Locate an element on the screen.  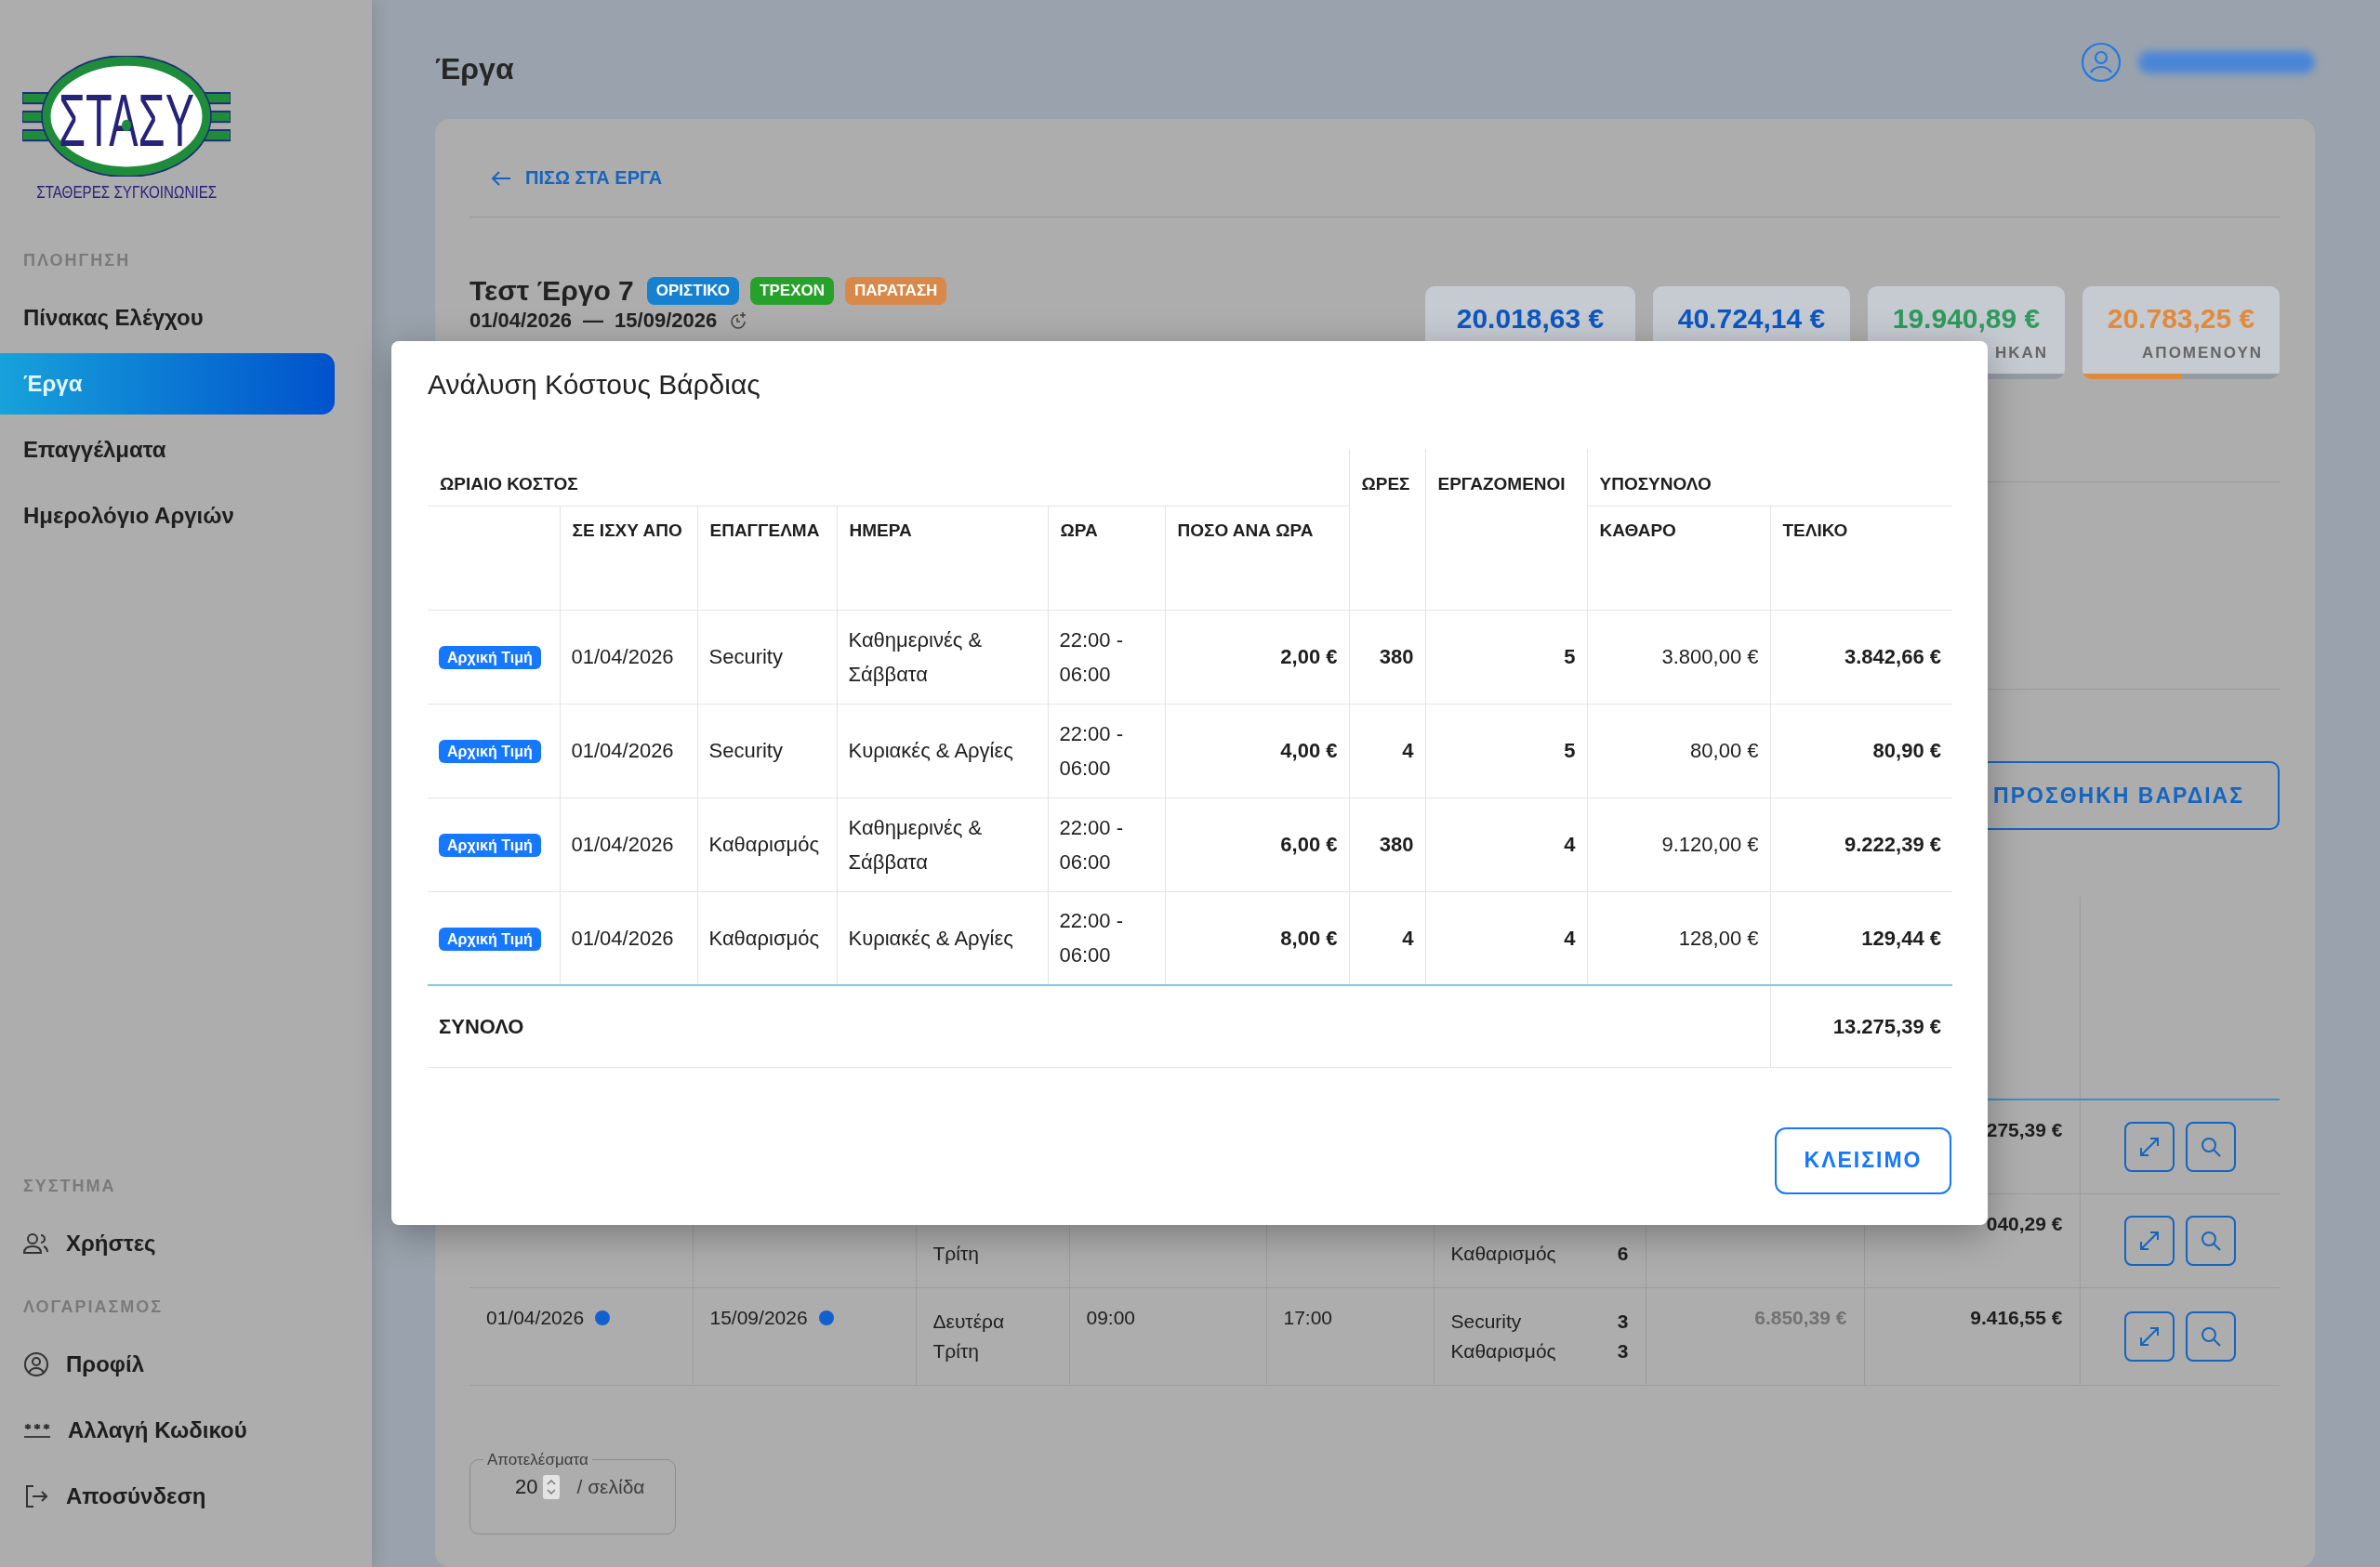
nav-item: Ημερολόγιο Αργιών is located at coordinates (167, 515).